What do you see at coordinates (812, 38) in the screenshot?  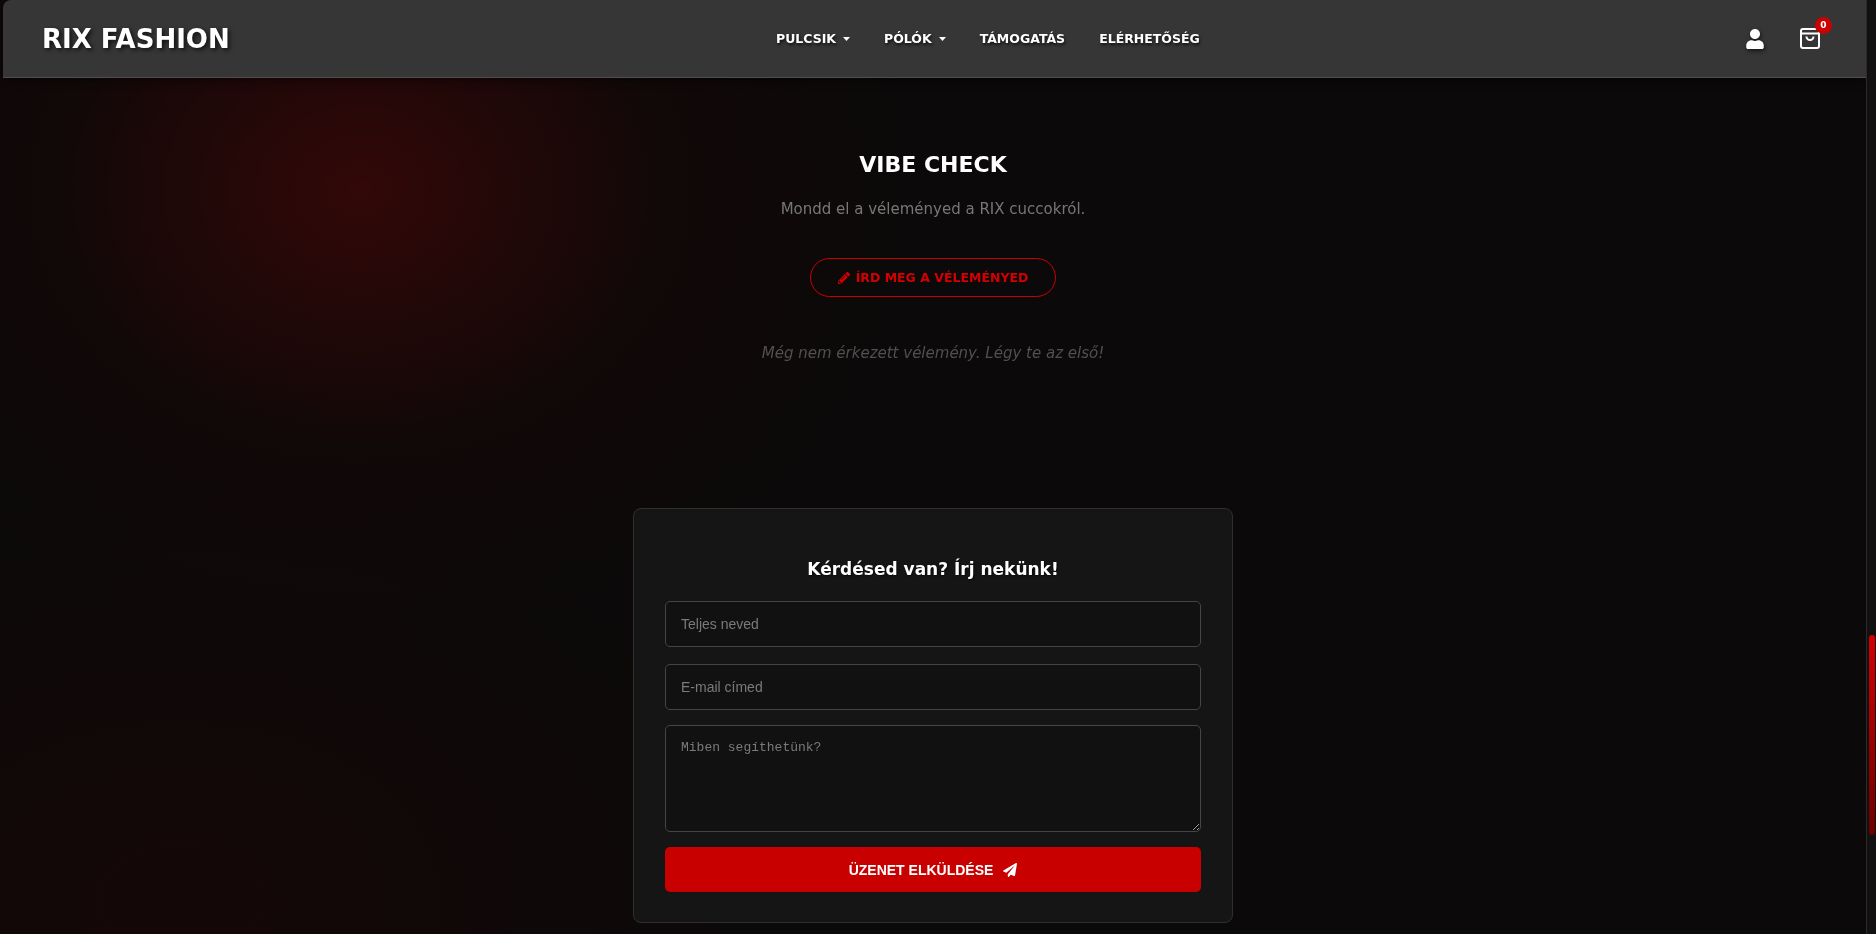 I see `nav-link: PULCSIK` at bounding box center [812, 38].